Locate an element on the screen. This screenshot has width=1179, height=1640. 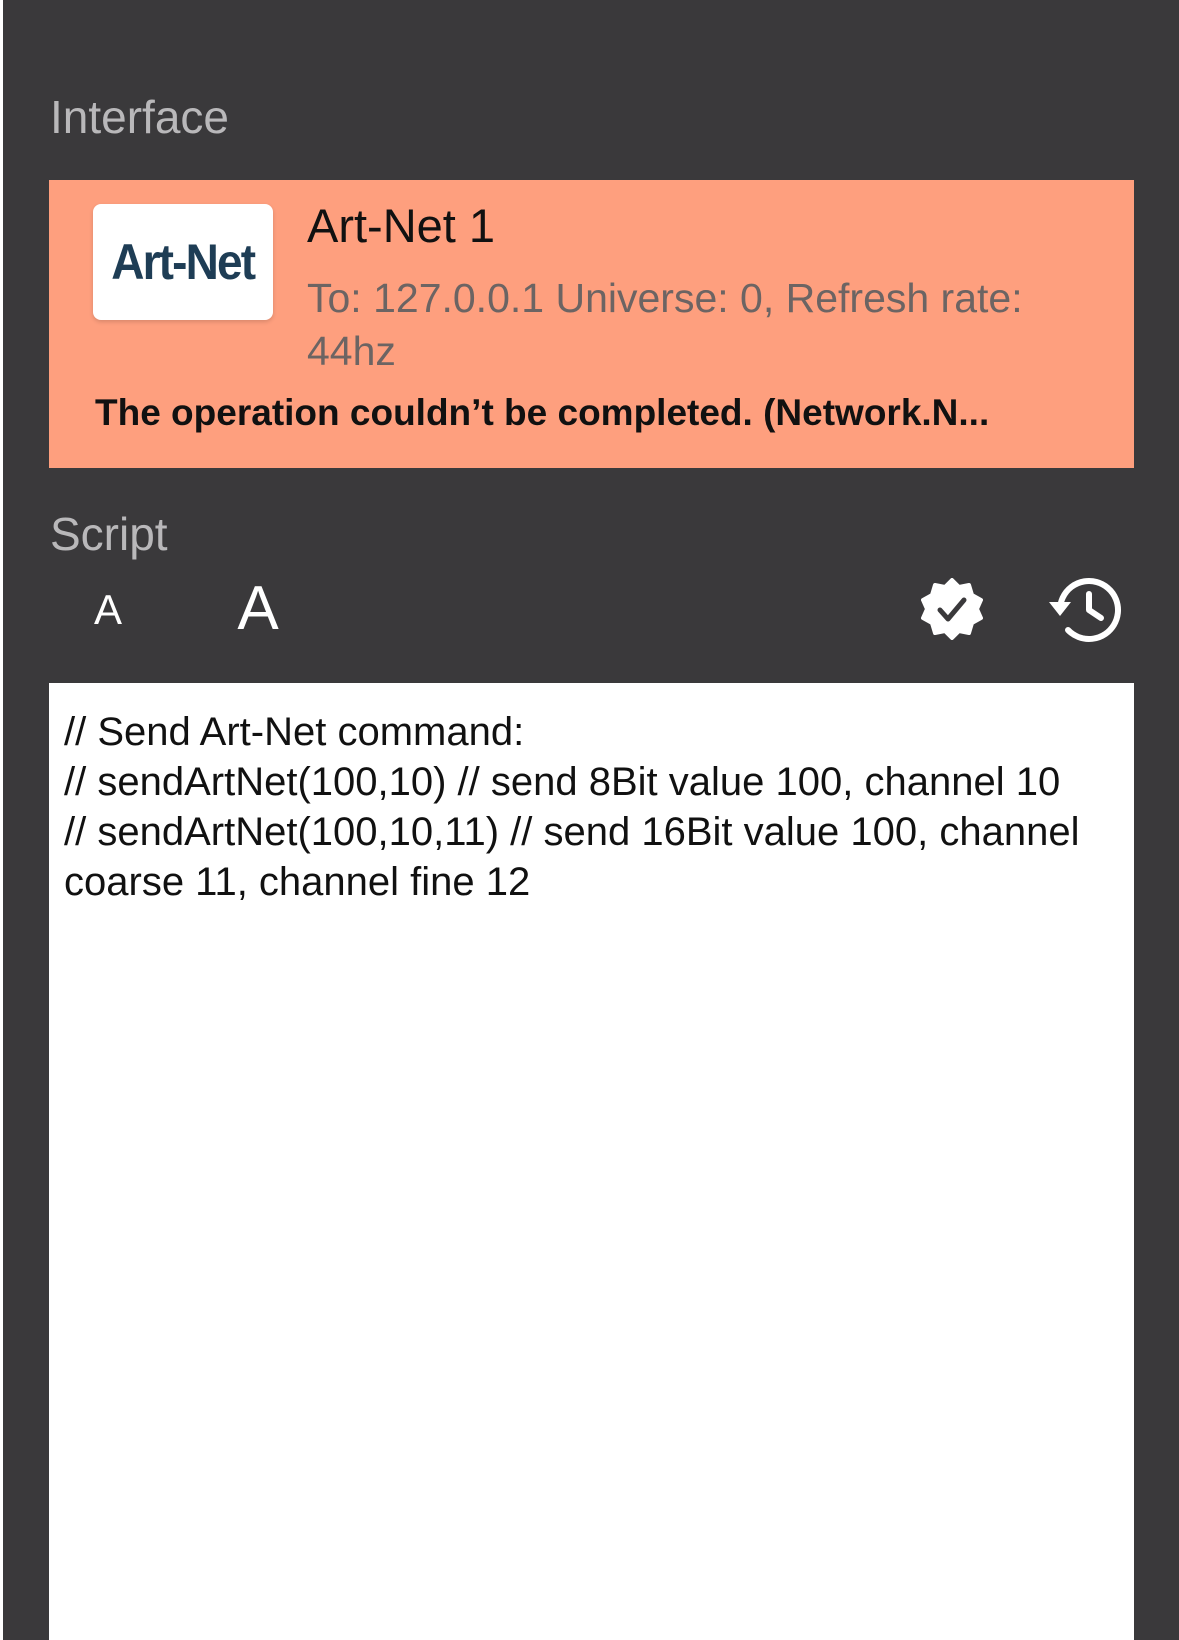
art-net-logo: Art-Net is located at coordinates (183, 262).